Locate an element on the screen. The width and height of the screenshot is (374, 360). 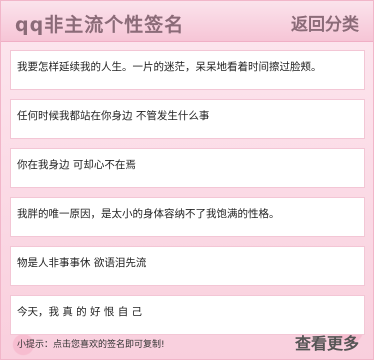
signature-item: 物是人非事事休 欲语泪先流 is located at coordinates (187, 266).